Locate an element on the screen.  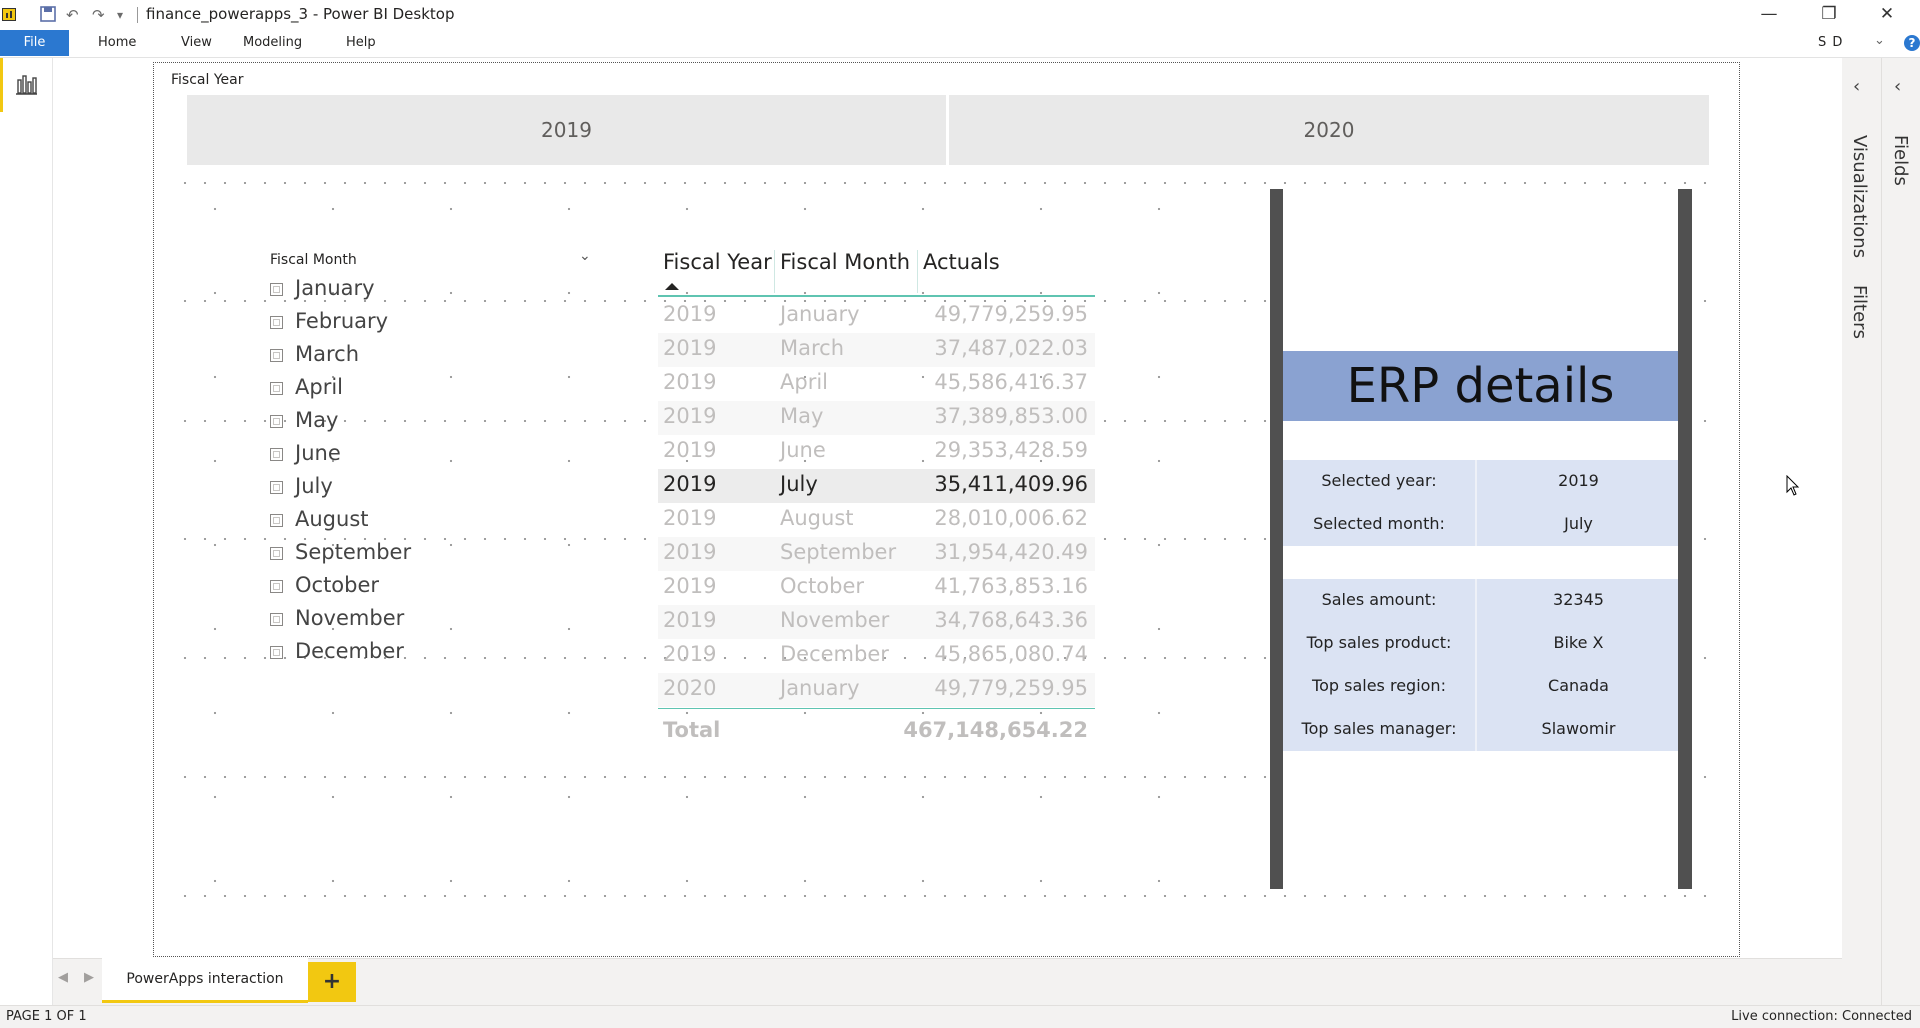
table-row: 2019 June 29,353,428.59 is located at coordinates (876, 452).